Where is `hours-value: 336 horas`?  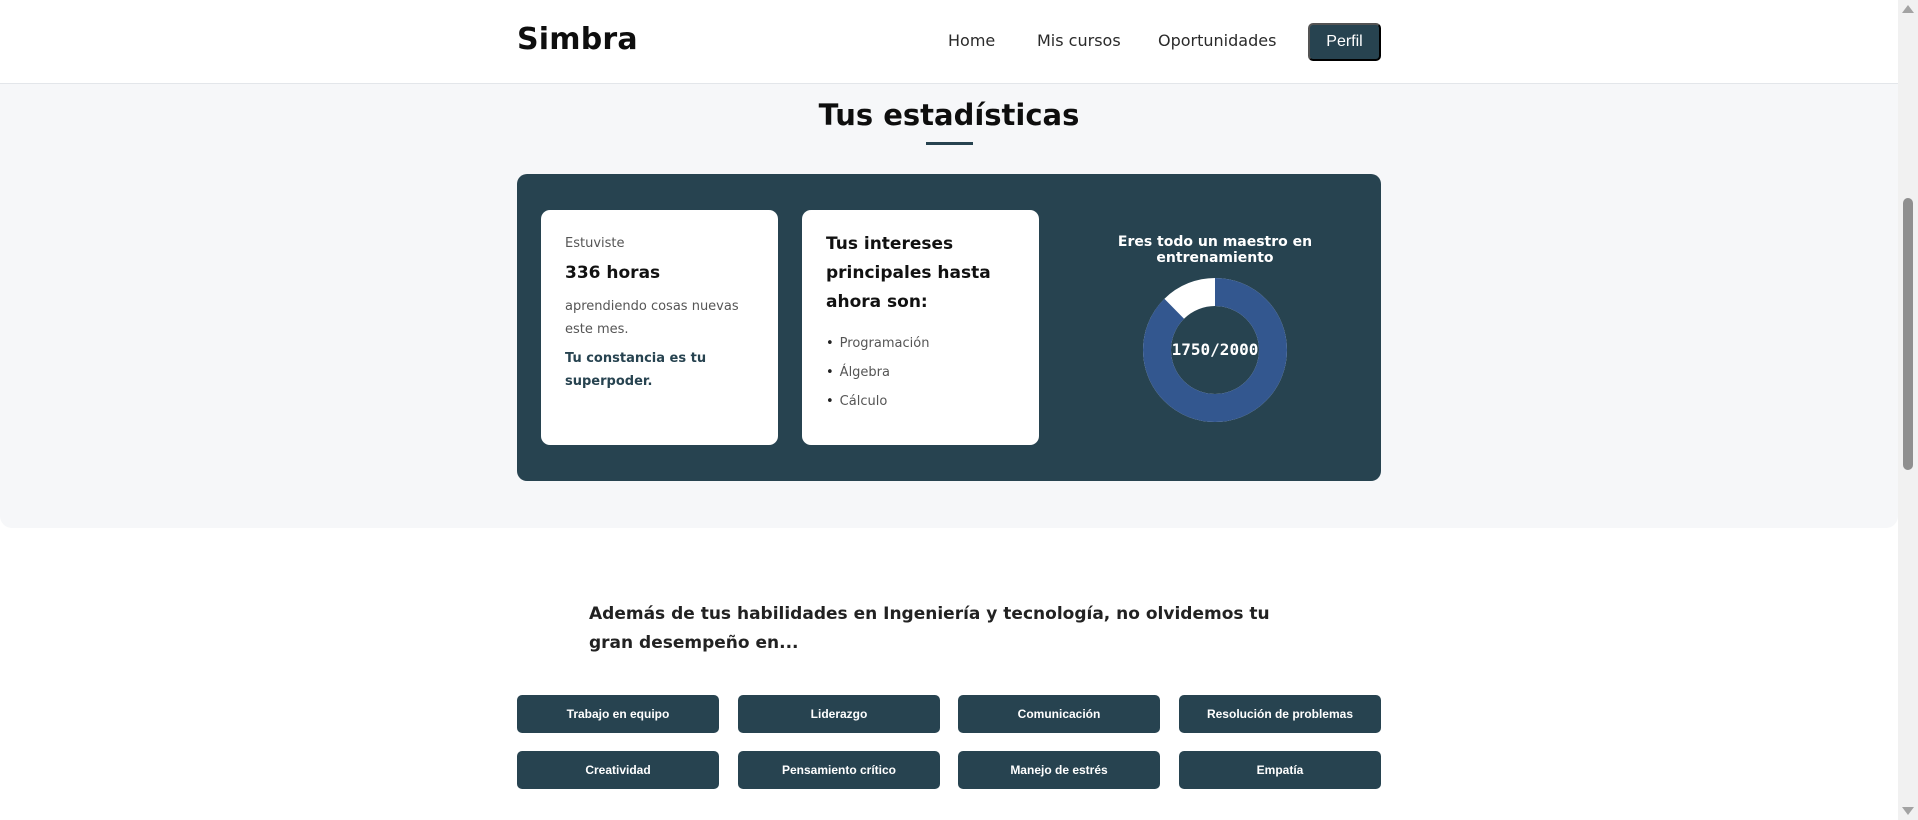 hours-value: 336 horas is located at coordinates (613, 273).